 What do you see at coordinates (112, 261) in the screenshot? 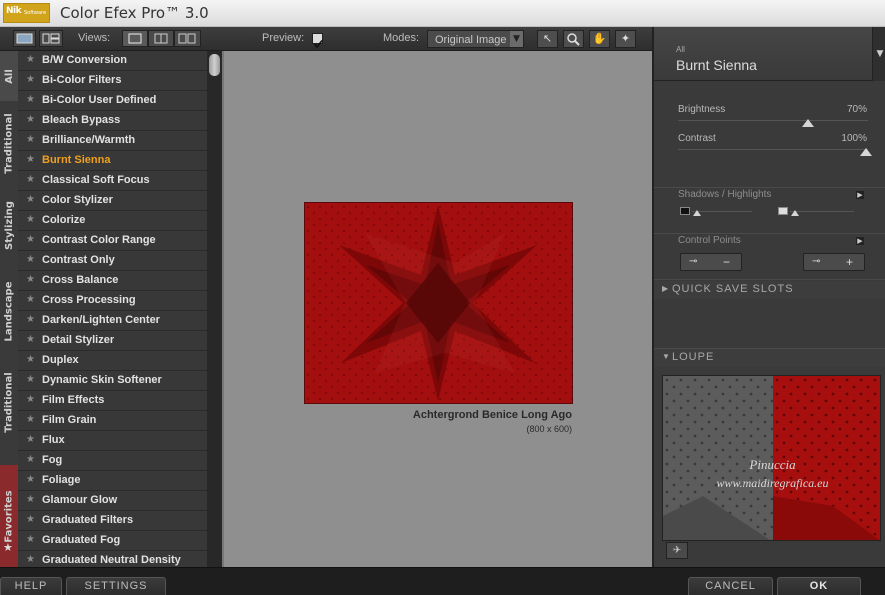
I see `filter-item: ★ Contrast Only` at bounding box center [112, 261].